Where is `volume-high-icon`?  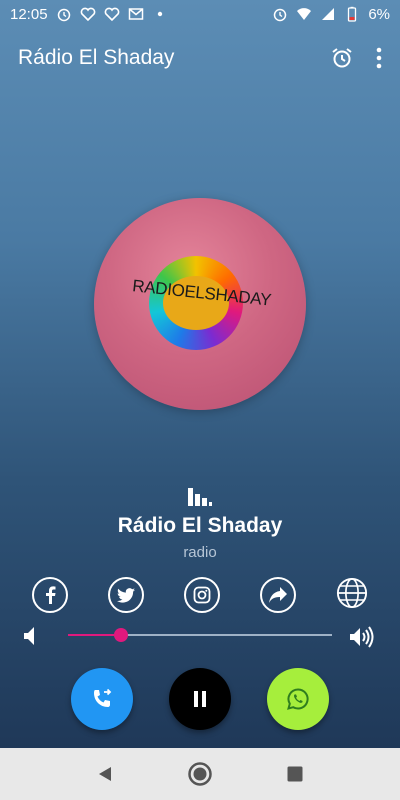
volume-high-icon is located at coordinates (363, 637).